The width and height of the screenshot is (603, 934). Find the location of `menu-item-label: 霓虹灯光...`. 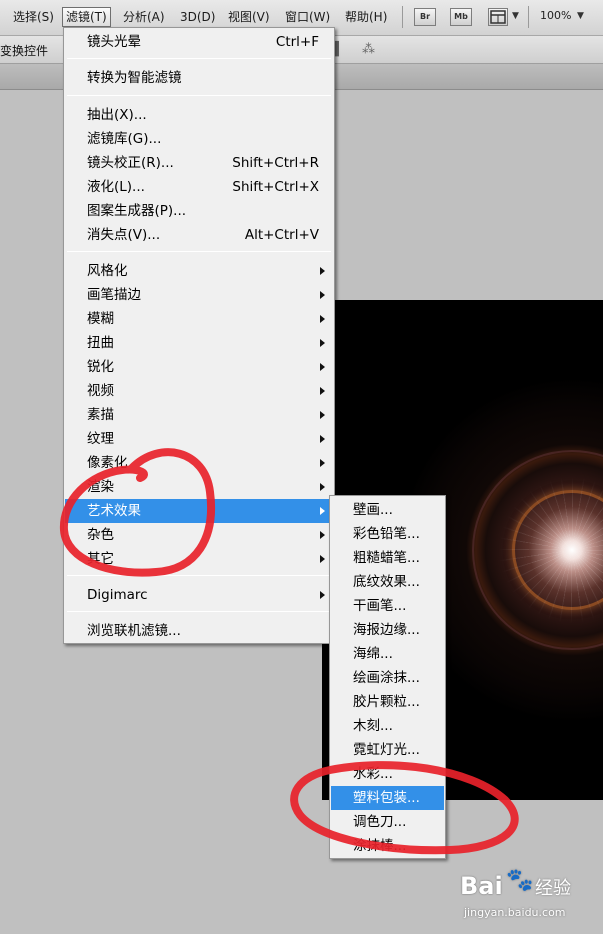

menu-item-label: 霓虹灯光... is located at coordinates (386, 750).